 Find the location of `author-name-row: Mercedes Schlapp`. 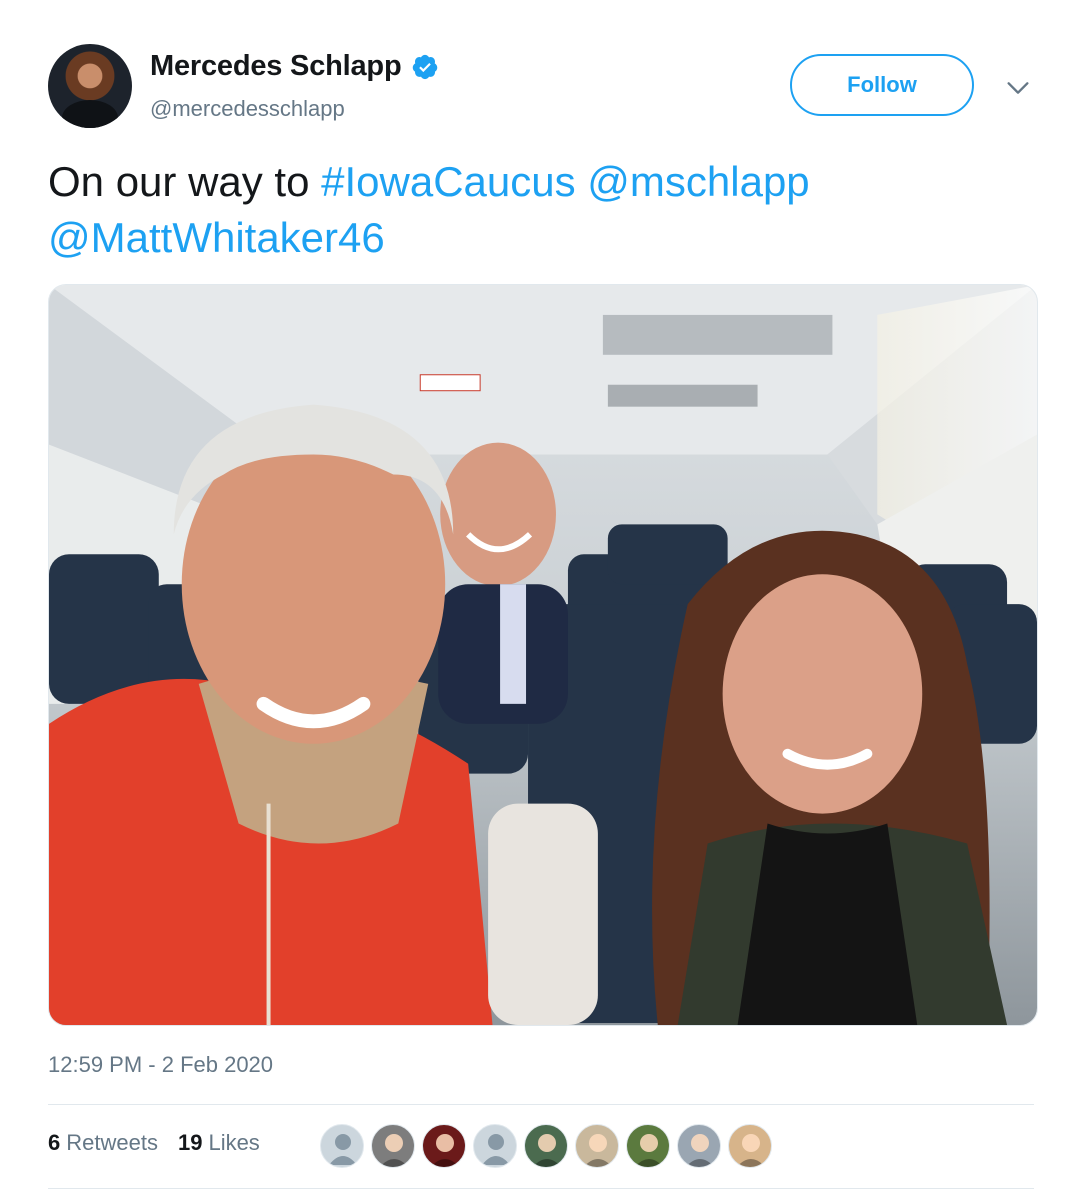

author-name-row: Mercedes Schlapp is located at coordinates (294, 66).